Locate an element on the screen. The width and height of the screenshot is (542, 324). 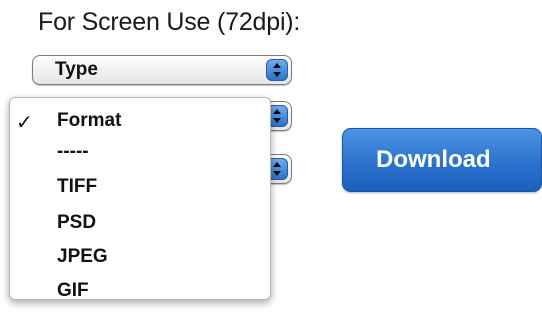
menu-item-label: Format is located at coordinates (89, 120).